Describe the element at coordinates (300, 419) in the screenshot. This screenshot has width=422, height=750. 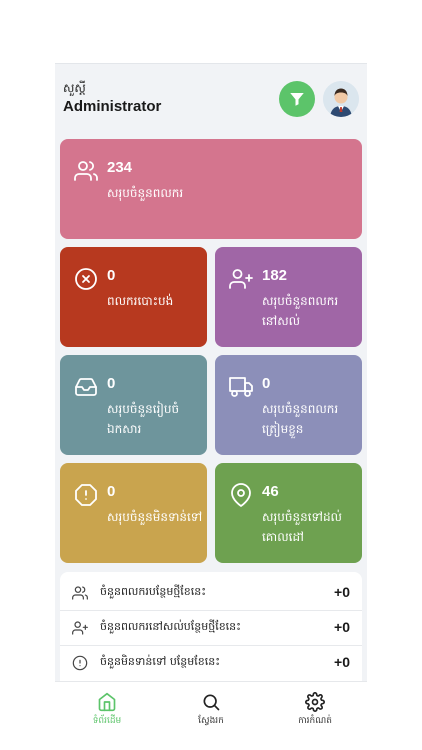
I see `workers-ready-label: សរុបចំនួនពលករត្រៀមខ្លួន` at that location.